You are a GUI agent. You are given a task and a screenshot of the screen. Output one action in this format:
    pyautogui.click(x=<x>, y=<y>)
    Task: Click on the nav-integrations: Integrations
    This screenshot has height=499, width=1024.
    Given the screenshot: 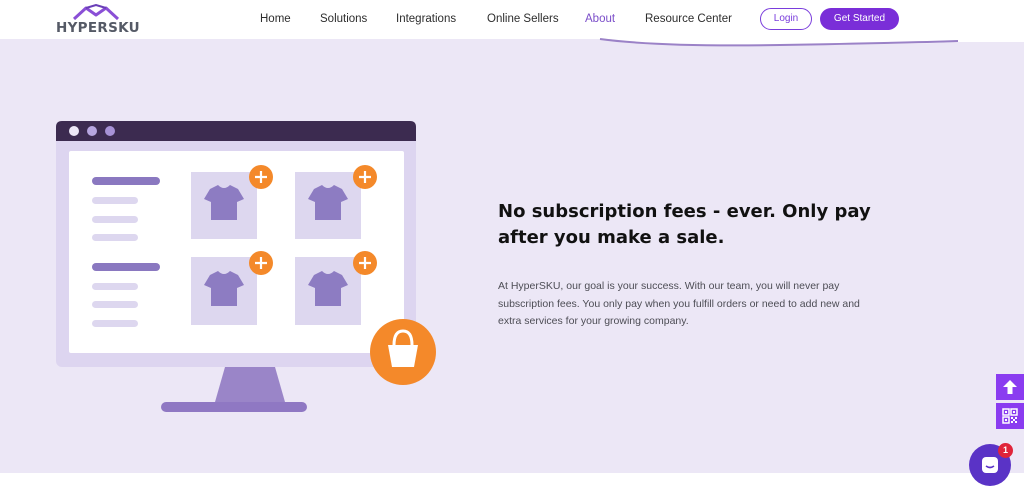 What is the action you would take?
    pyautogui.click(x=426, y=19)
    